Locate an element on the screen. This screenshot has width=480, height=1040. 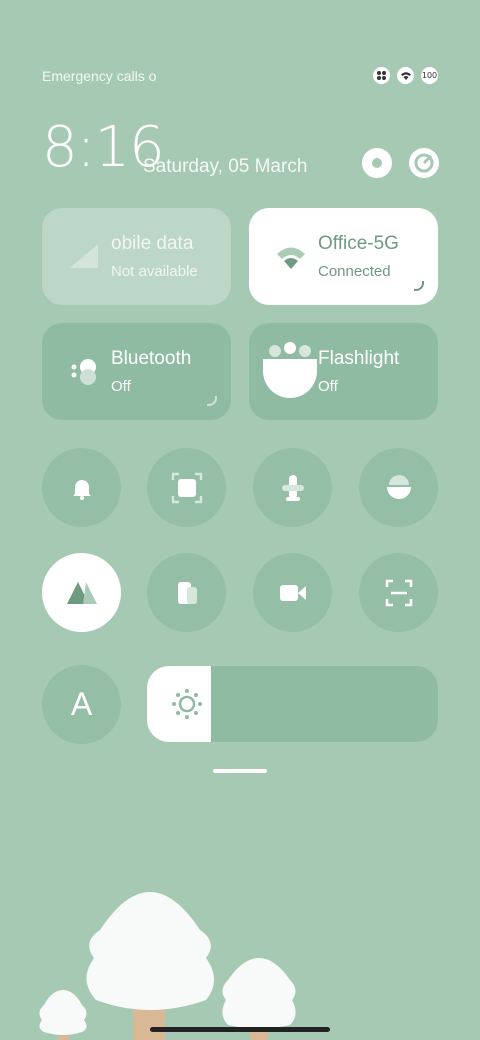
scanner-icon is located at coordinates (398, 592).